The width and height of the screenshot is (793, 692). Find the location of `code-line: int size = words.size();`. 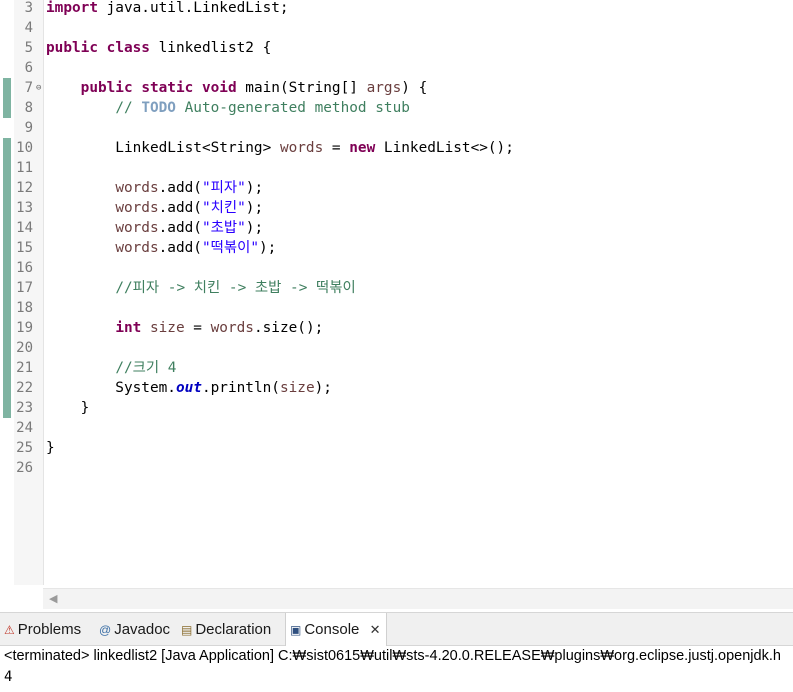

code-line: int size = words.size(); is located at coordinates (184, 328).